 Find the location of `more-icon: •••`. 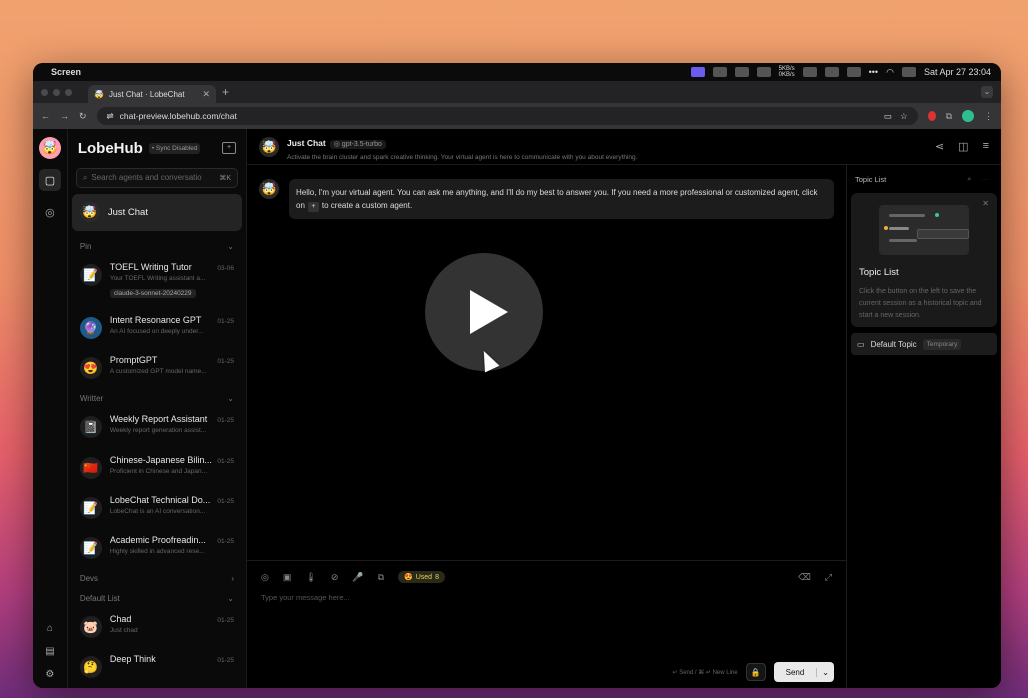

more-icon: ••• is located at coordinates (873, 72).